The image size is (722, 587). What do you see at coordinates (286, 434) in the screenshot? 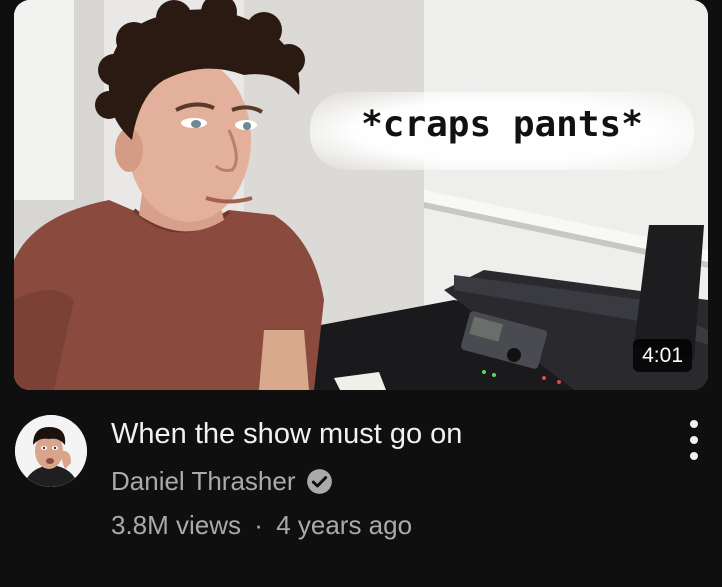
I see `video-title: When the show must go on` at bounding box center [286, 434].